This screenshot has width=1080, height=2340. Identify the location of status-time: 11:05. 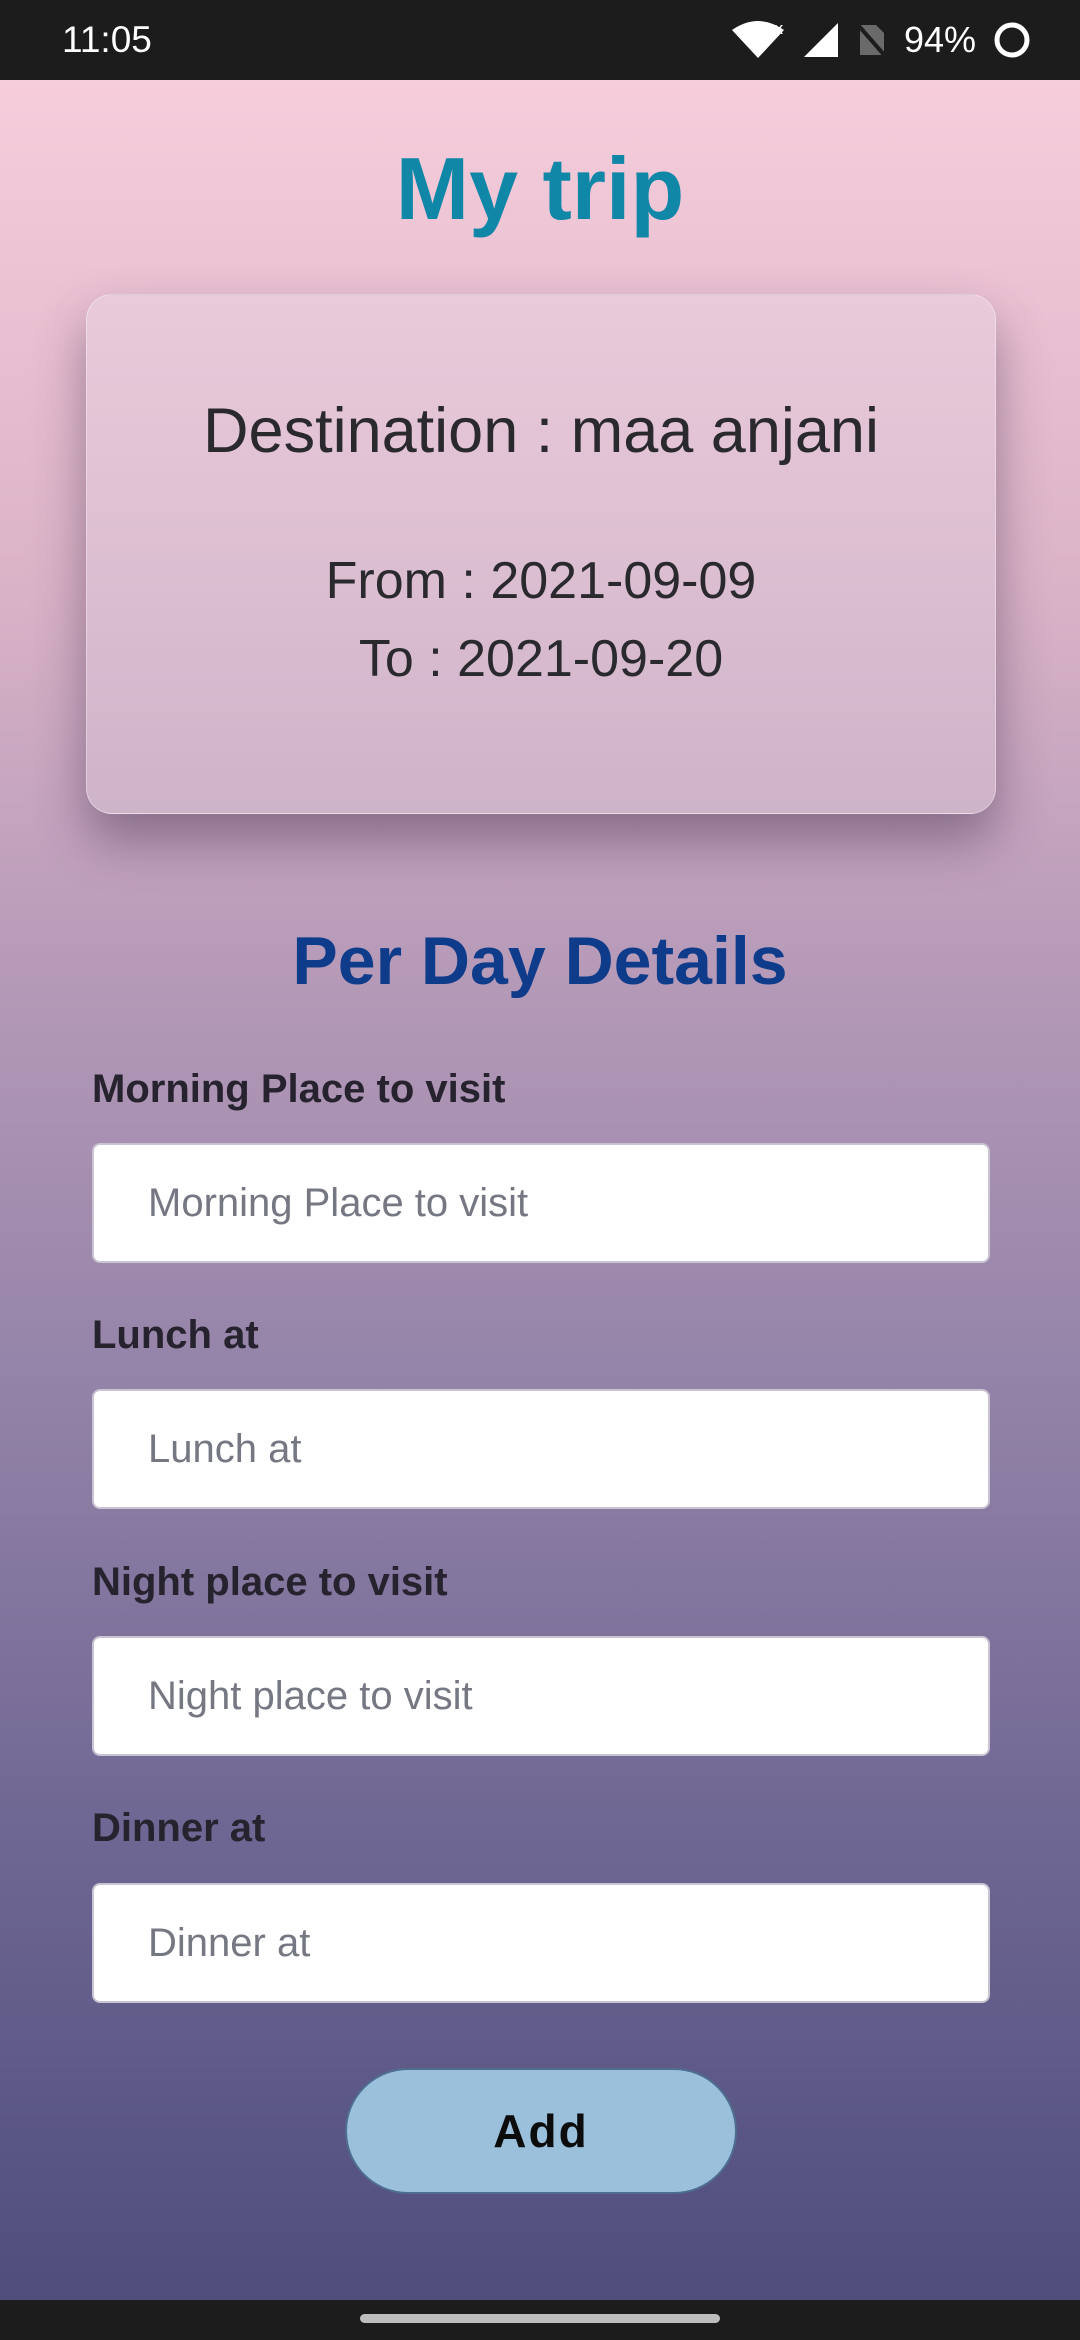
(107, 39).